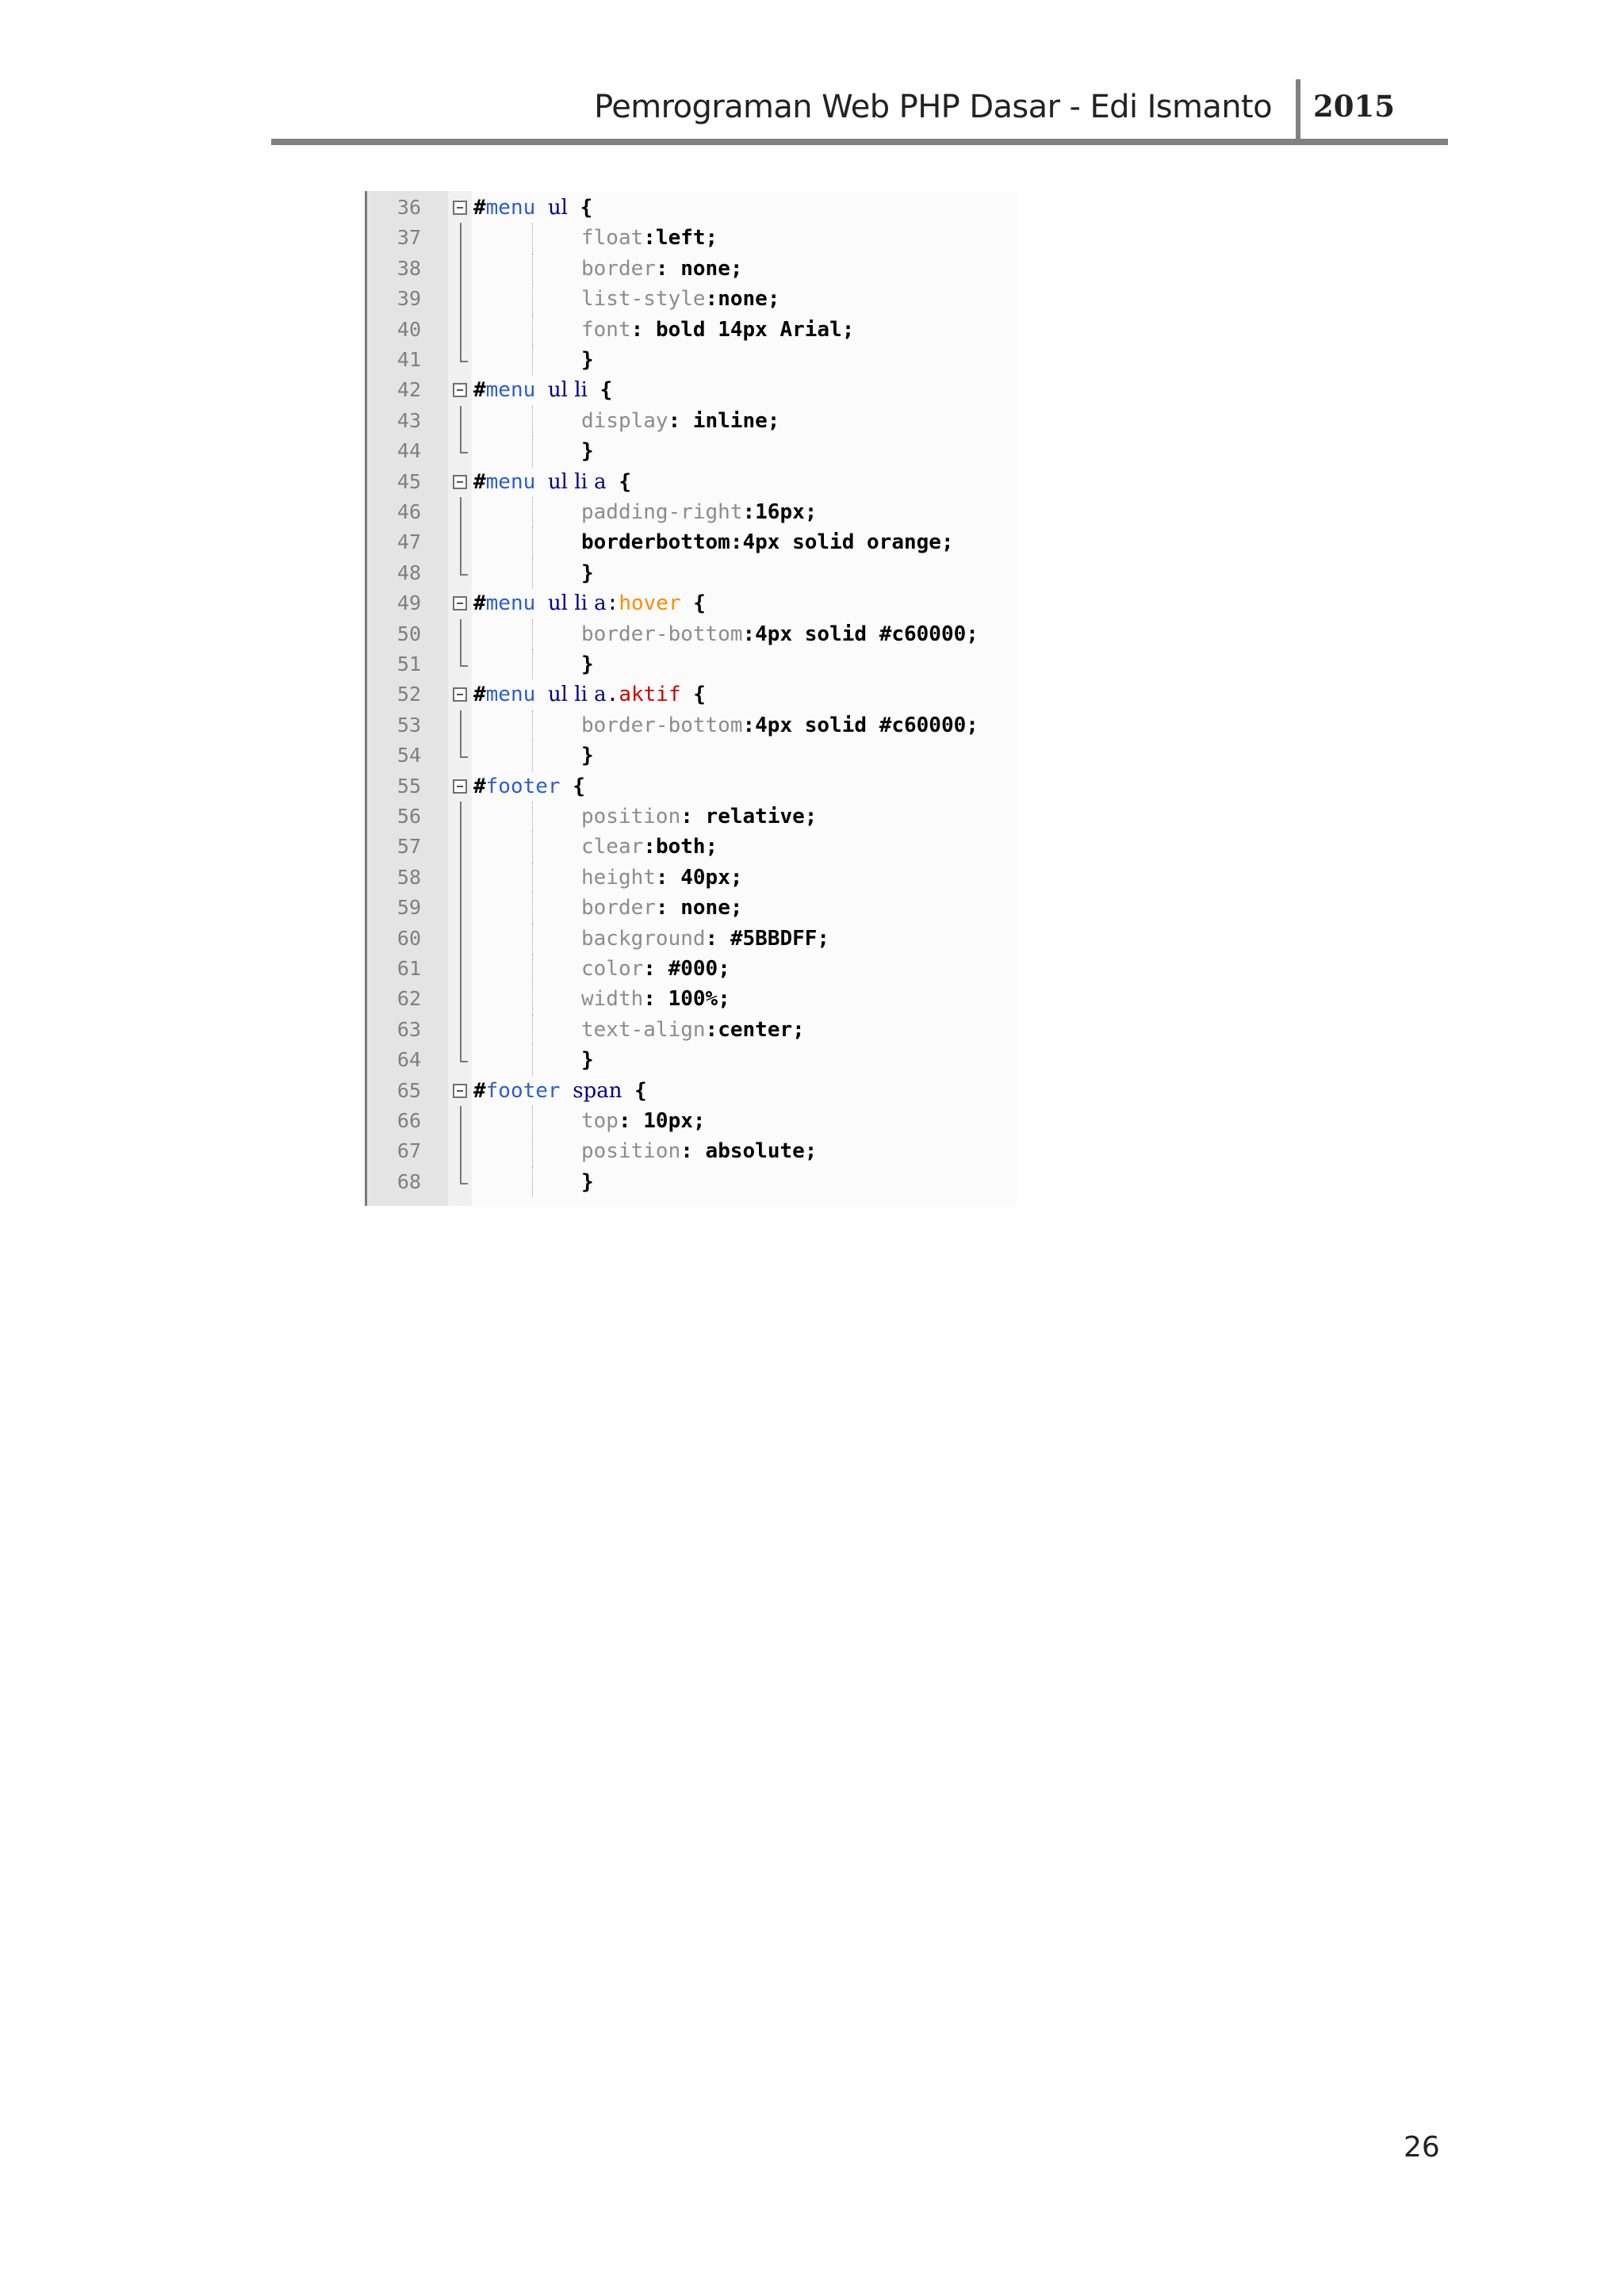 The width and height of the screenshot is (1624, 2296). I want to click on css-property: width, so click(612, 999).